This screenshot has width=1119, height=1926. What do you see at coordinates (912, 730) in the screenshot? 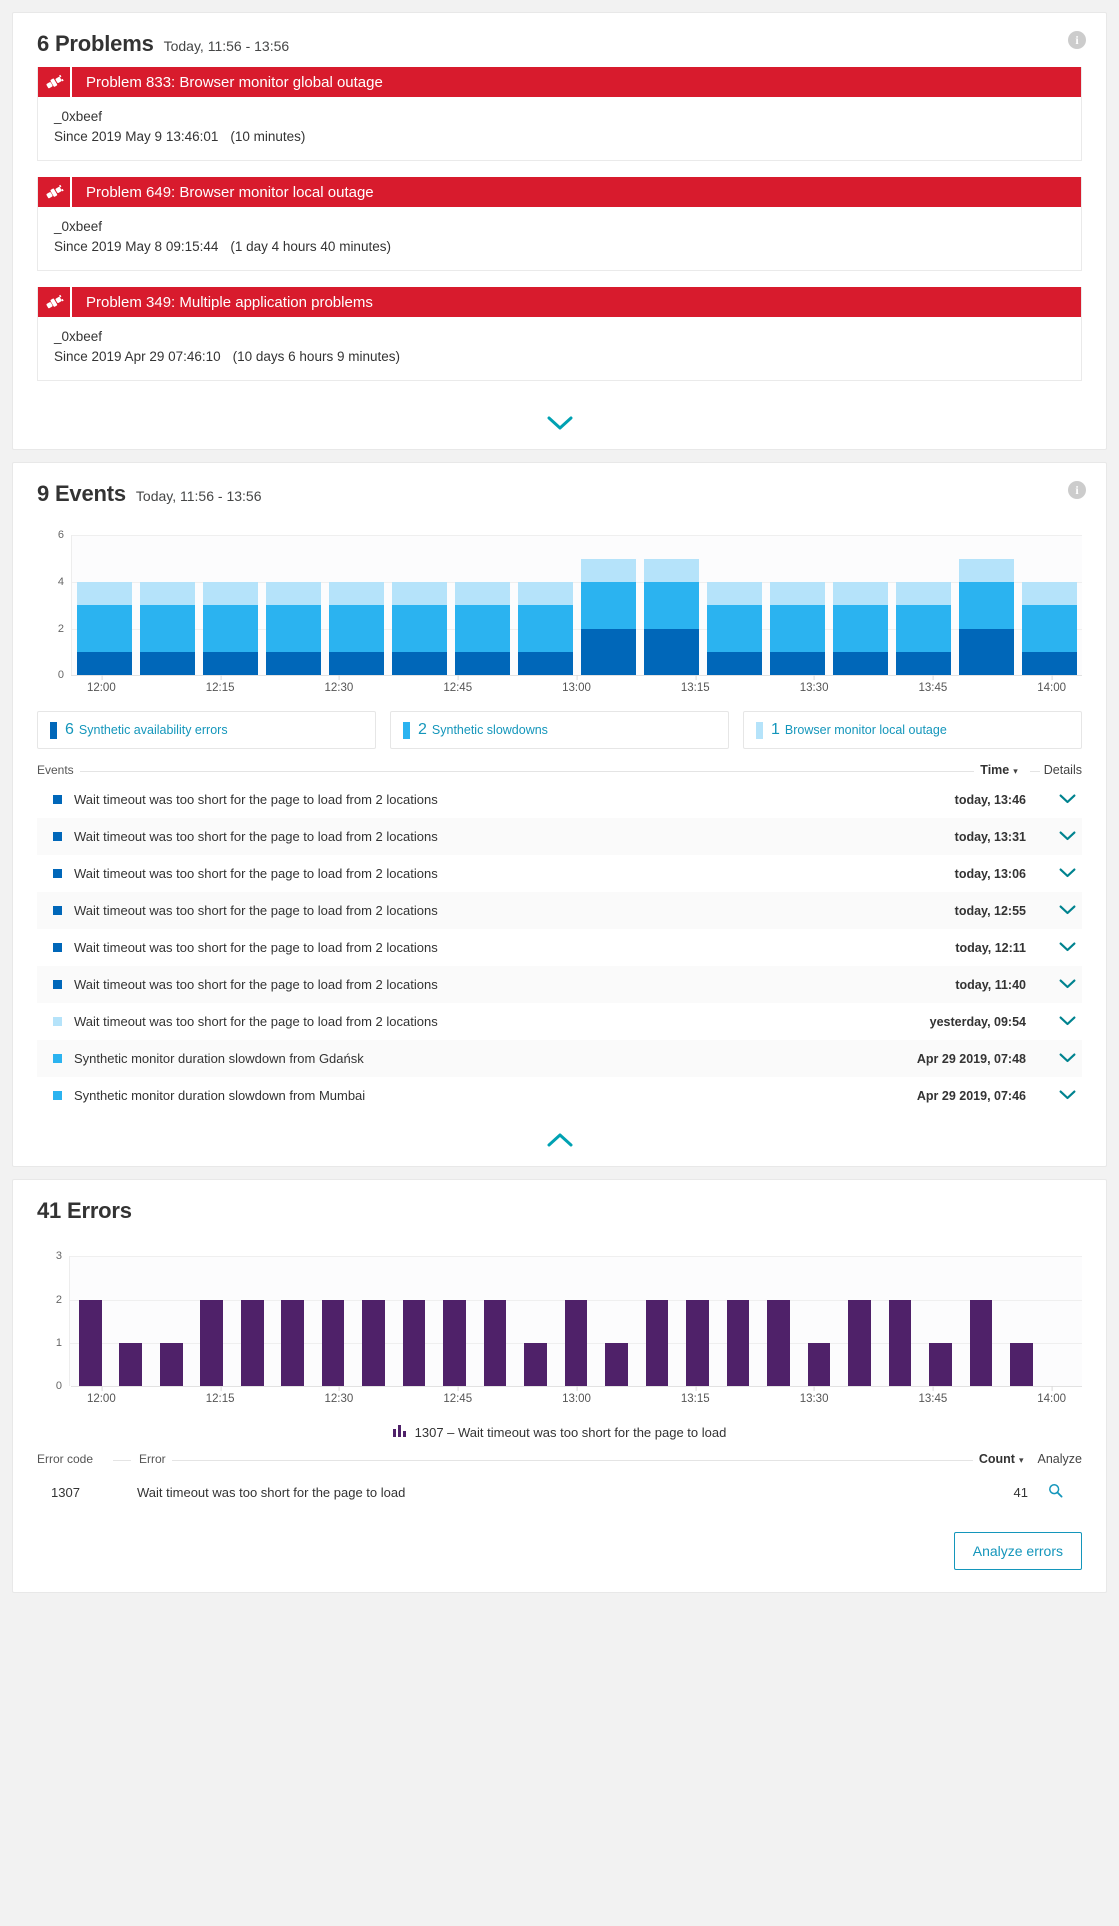
I see `legend-item: 1 Browser monitor local outage` at bounding box center [912, 730].